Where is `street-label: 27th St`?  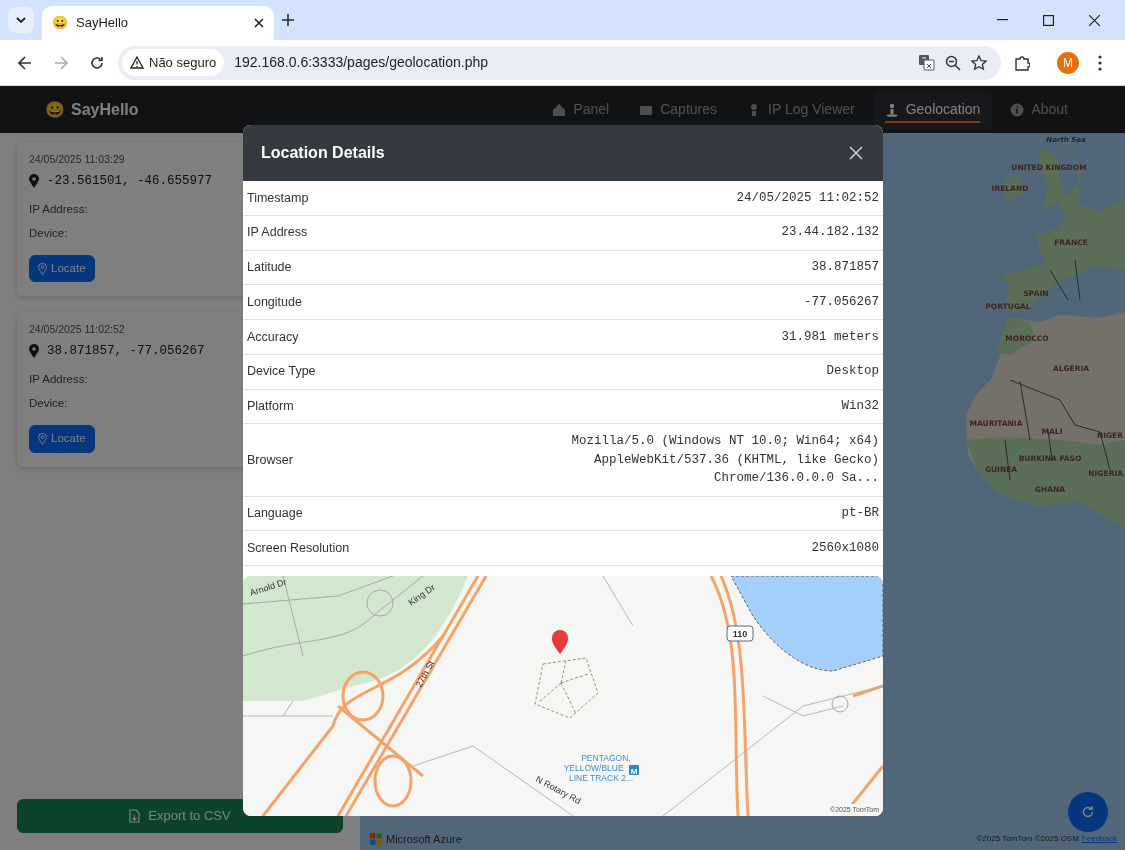
street-label: 27th St is located at coordinates (425, 674).